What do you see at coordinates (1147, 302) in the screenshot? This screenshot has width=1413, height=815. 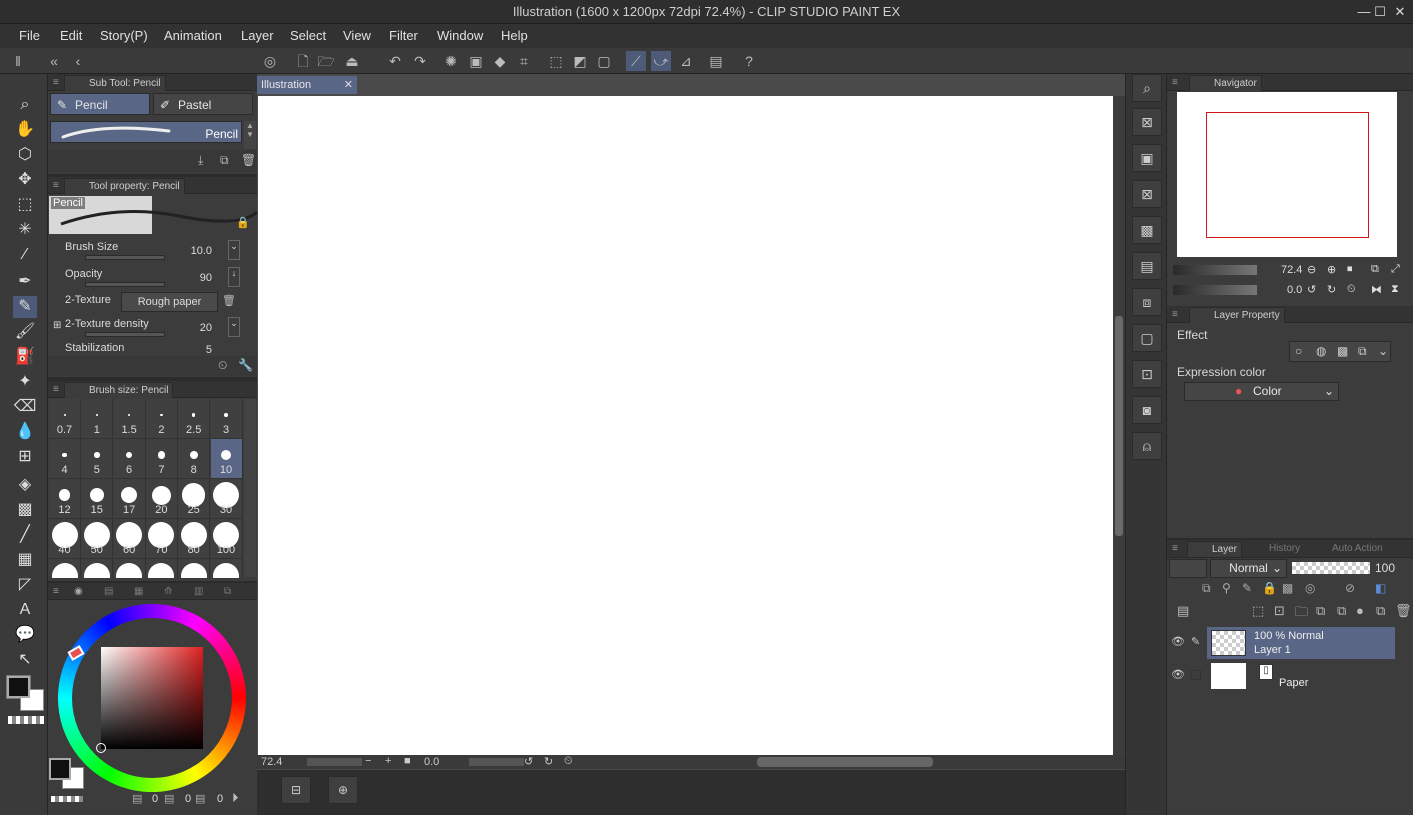 I see `3d-material-icon: ⧈` at bounding box center [1147, 302].